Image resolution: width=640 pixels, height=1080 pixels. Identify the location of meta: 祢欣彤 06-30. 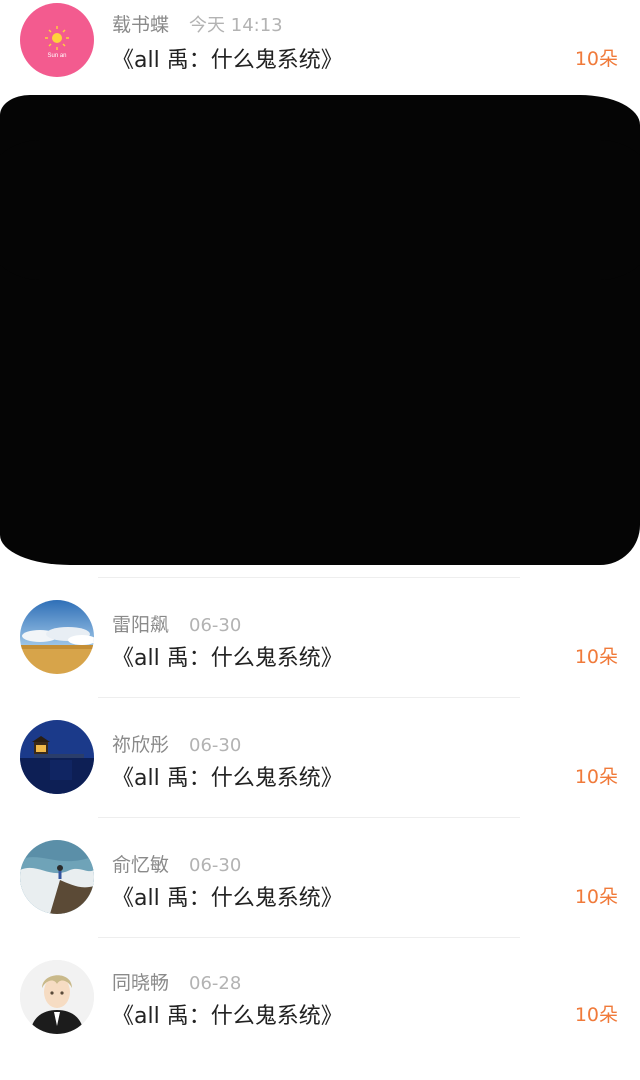
(176, 743).